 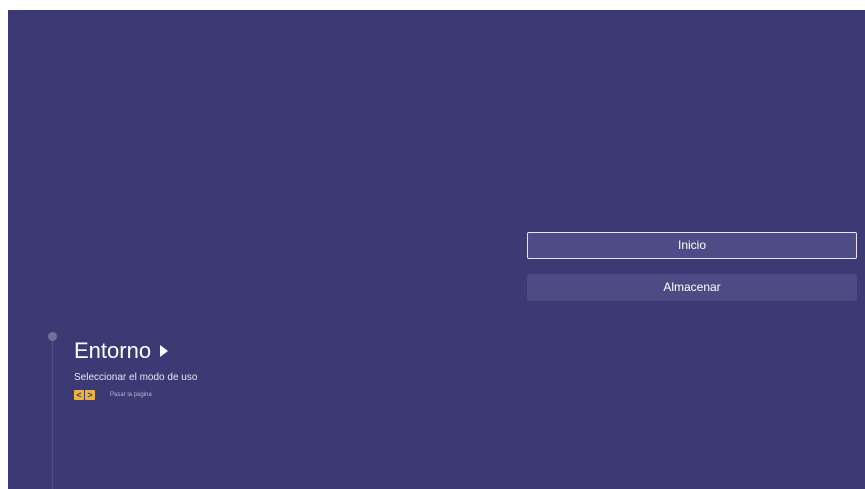 I want to click on left-key-icon: <, so click(x=79, y=395).